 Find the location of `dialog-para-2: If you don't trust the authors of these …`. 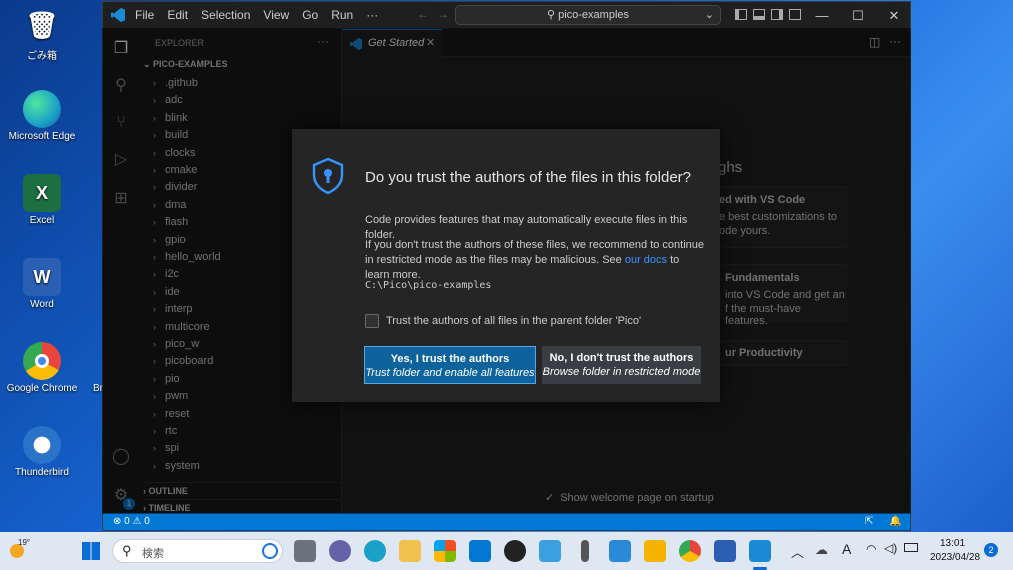

dialog-para-2: If you don't trust the authors of these … is located at coordinates (535, 260).